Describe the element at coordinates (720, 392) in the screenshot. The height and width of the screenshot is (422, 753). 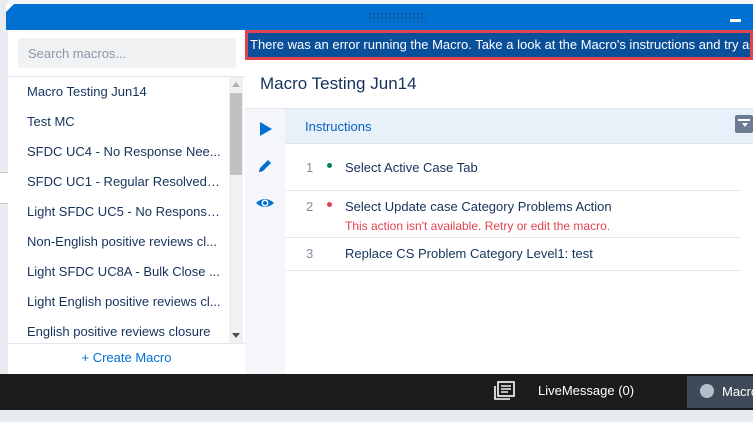
I see `macros-utility-tab: Macros` at that location.